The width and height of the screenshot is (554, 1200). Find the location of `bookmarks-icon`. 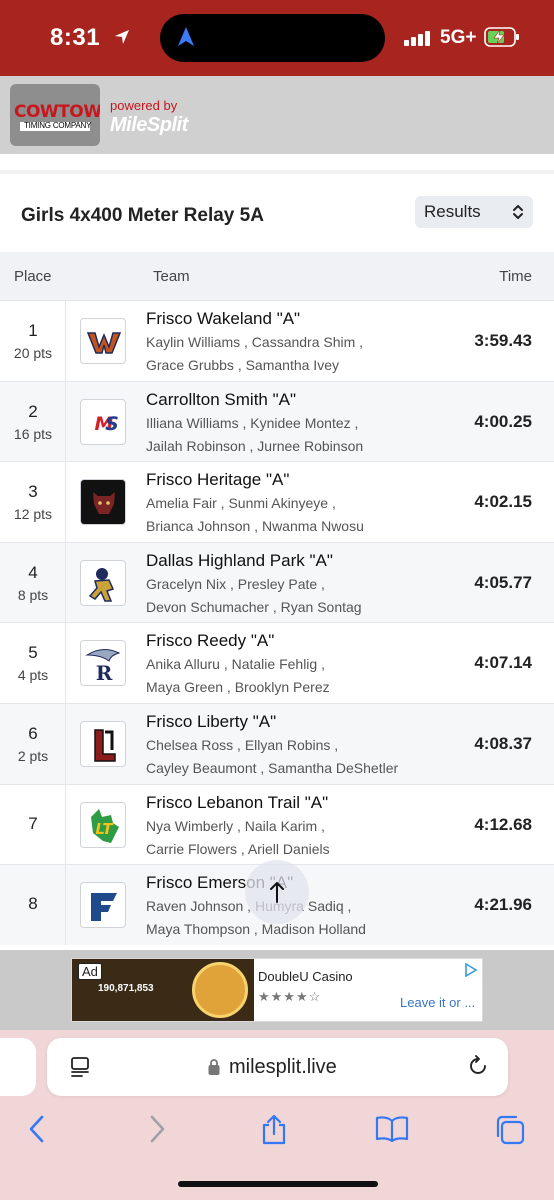

bookmarks-icon is located at coordinates (392, 1131).